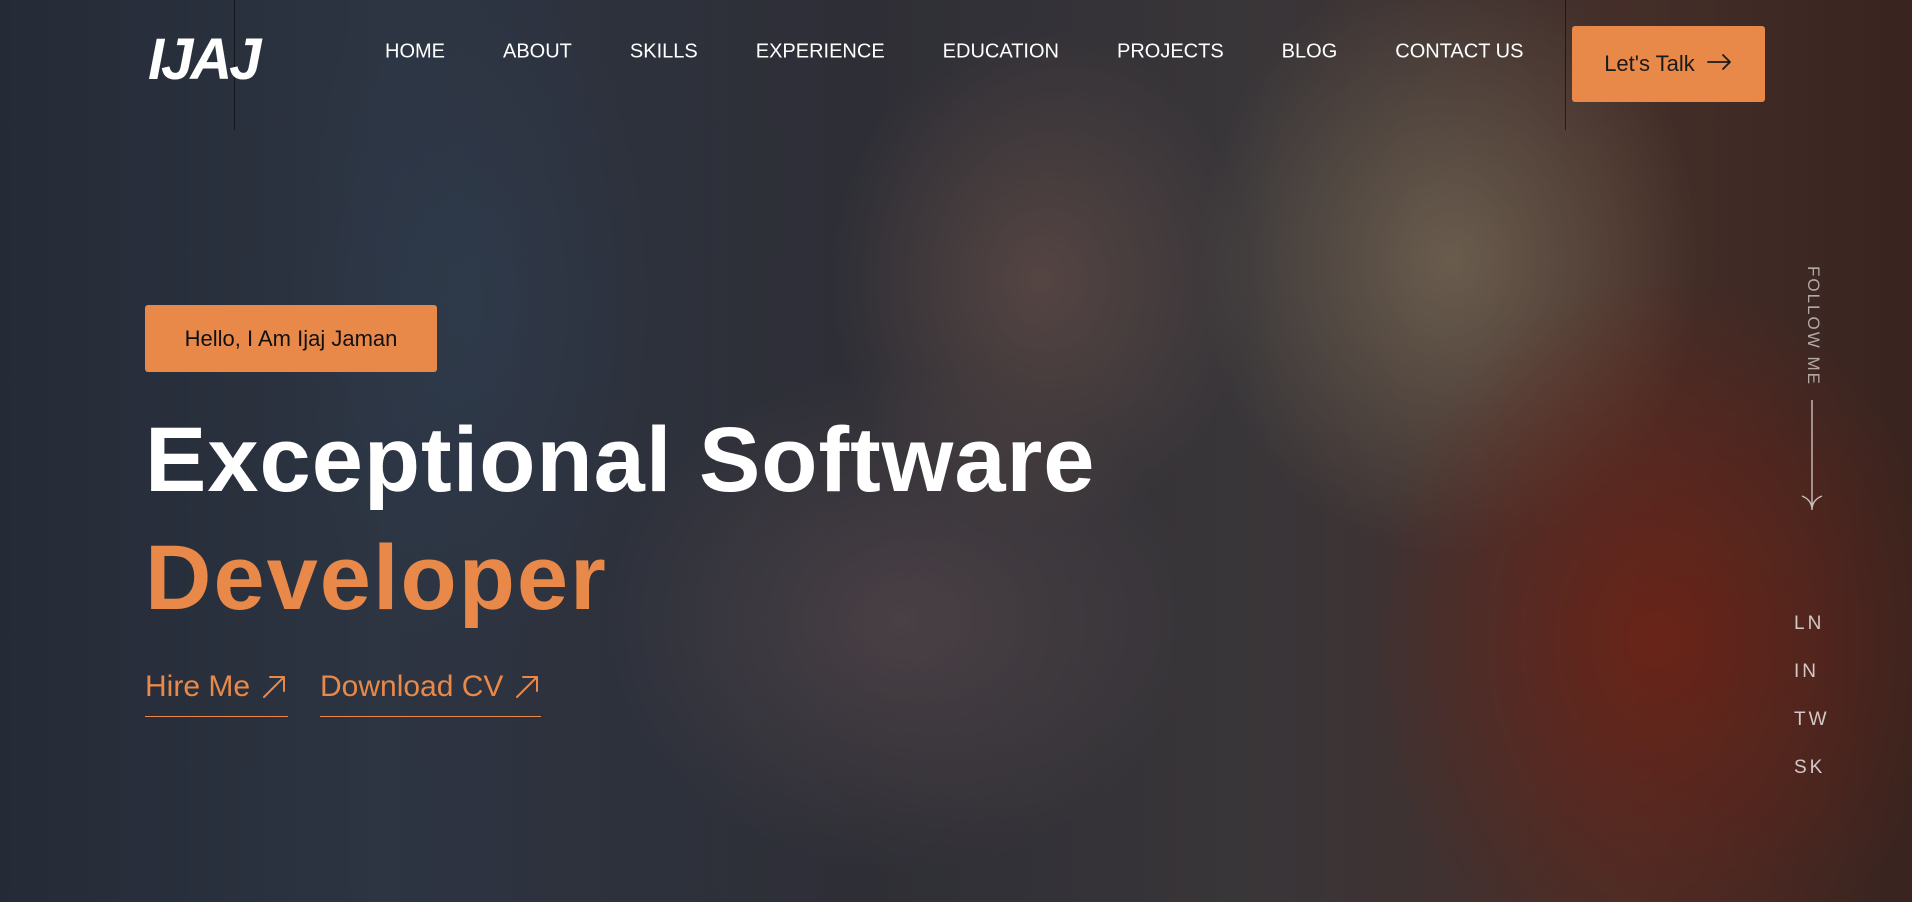  Describe the element at coordinates (376, 578) in the screenshot. I see `headline-line-2: Developer` at that location.